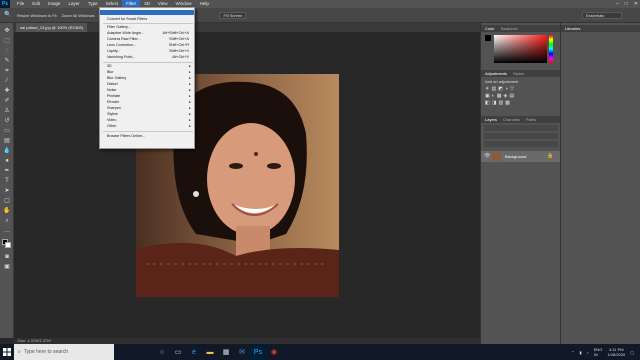 The image size is (640, 360). What do you see at coordinates (7, 257) in the screenshot?
I see `quick-mask-icon: ◙` at bounding box center [7, 257].